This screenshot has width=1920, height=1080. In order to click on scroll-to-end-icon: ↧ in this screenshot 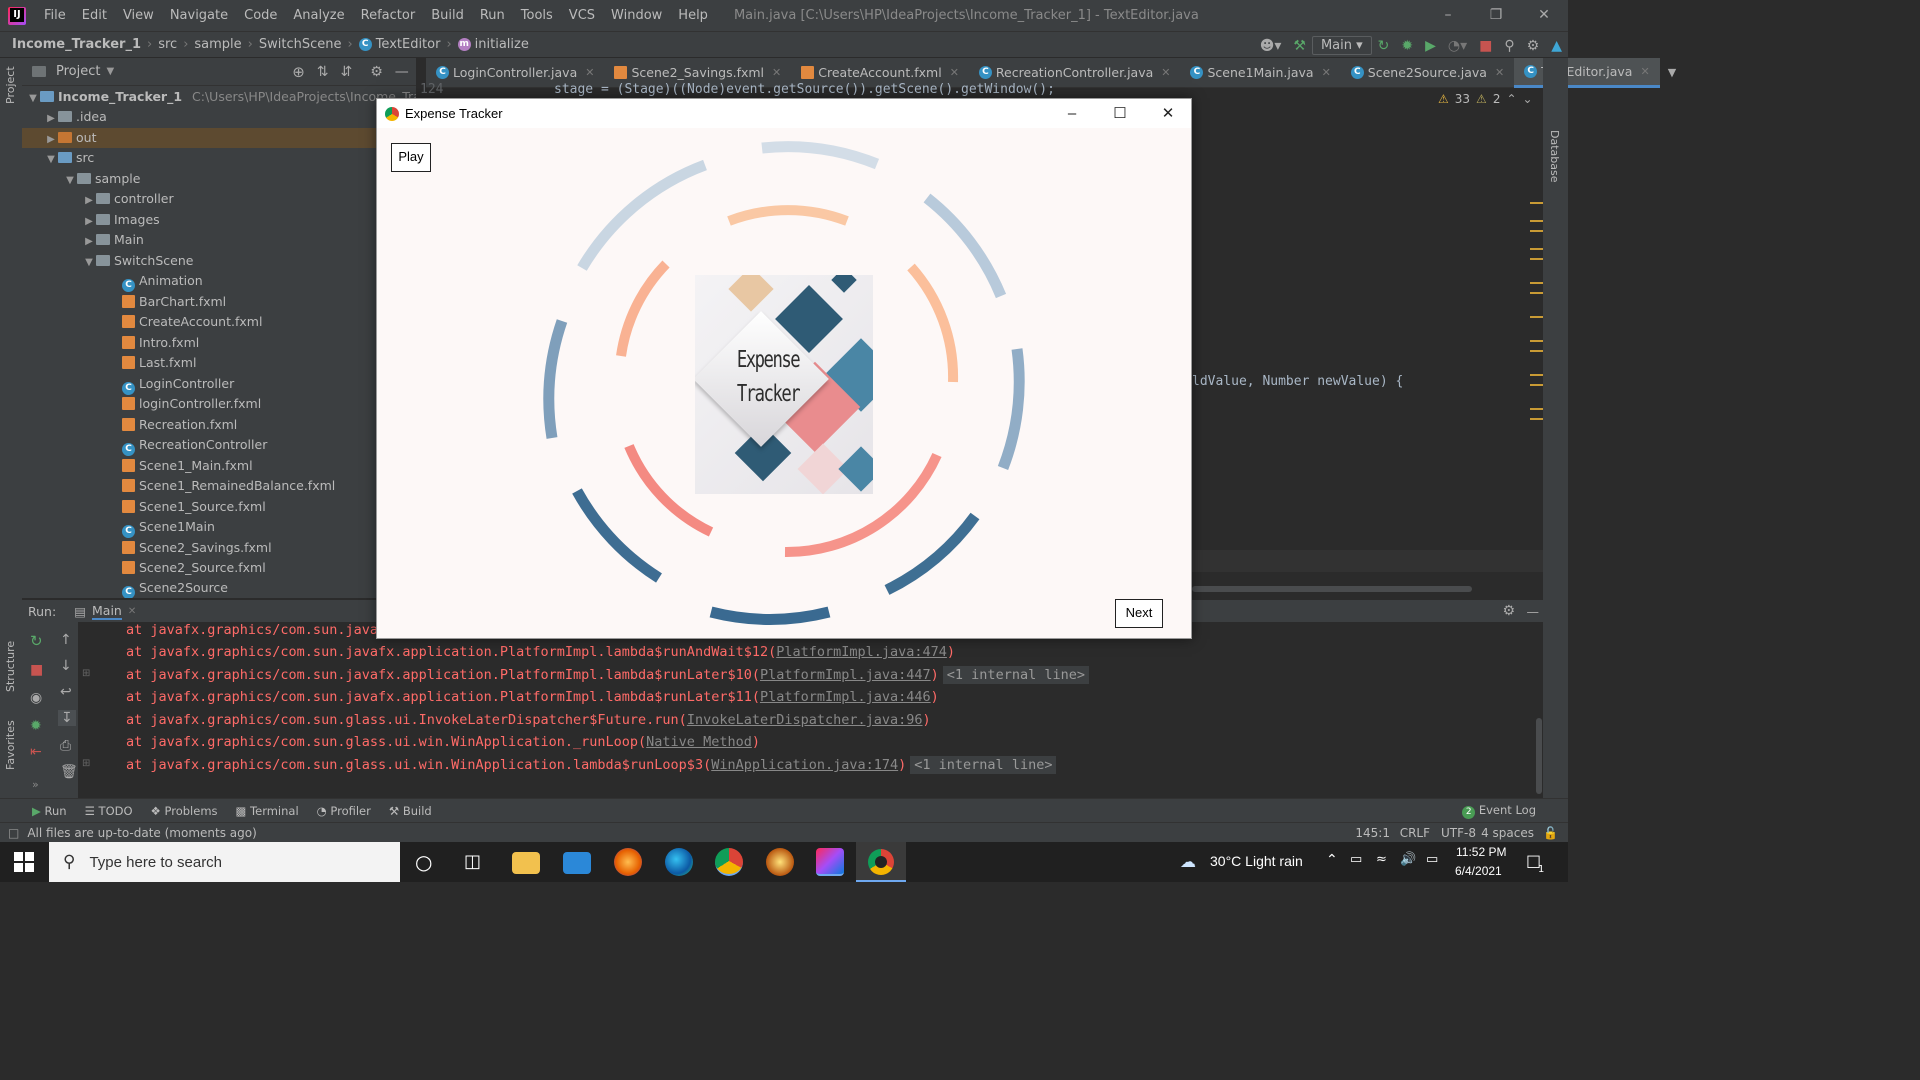, I will do `click(67, 718)`.